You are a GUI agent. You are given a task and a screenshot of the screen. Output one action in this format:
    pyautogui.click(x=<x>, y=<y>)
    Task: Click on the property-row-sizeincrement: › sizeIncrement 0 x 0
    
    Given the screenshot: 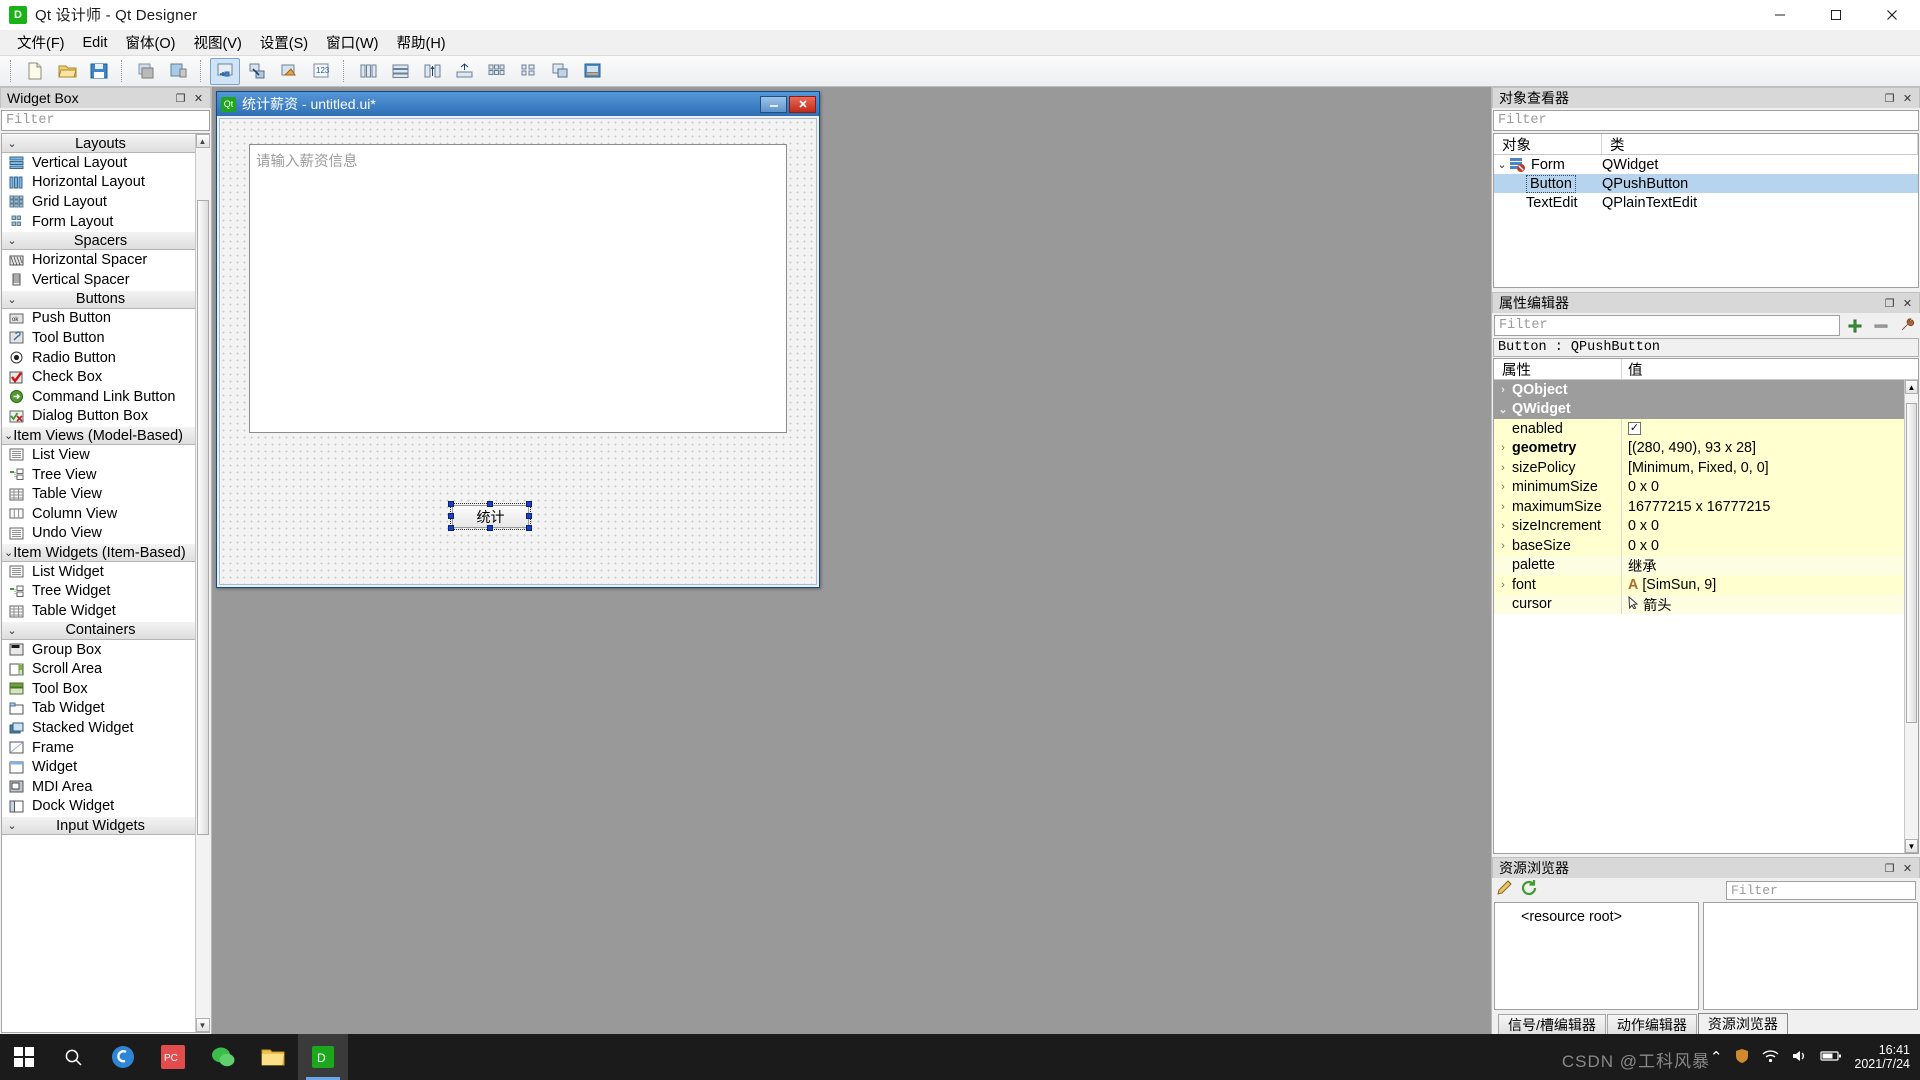 What is the action you would take?
    pyautogui.click(x=1699, y=526)
    